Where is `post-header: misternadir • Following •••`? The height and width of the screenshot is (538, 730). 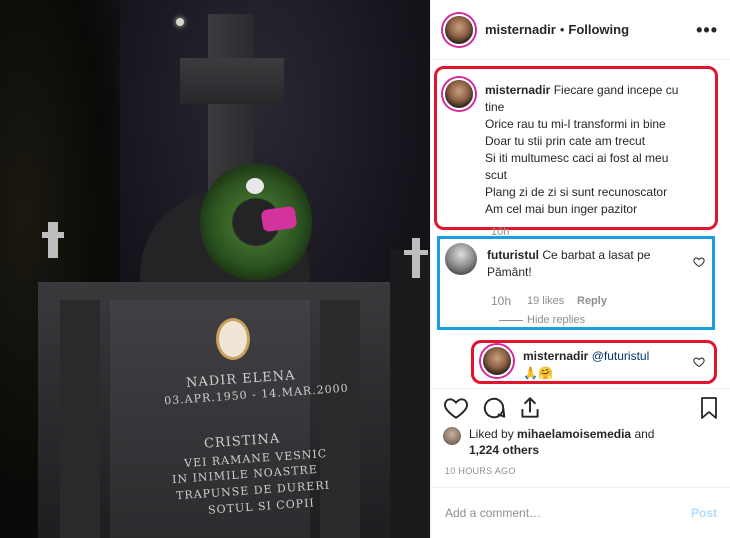
post-header: misternadir • Following ••• is located at coordinates (580, 30).